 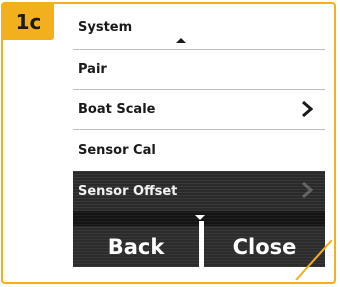 I want to click on menu-item-system: System, so click(x=199, y=28).